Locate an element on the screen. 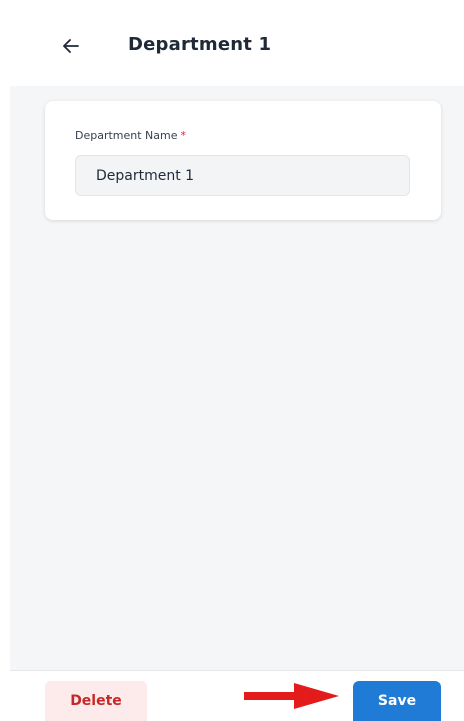 The width and height of the screenshot is (464, 721). page-header: Department 1 is located at coordinates (237, 48).